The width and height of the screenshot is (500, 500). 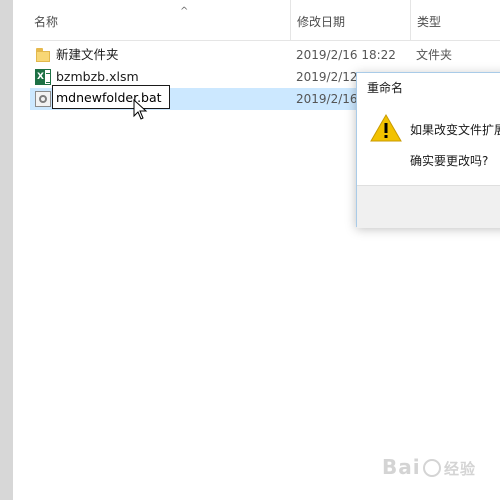 What do you see at coordinates (327, 77) in the screenshot?
I see `file-date: 2019/2/12` at bounding box center [327, 77].